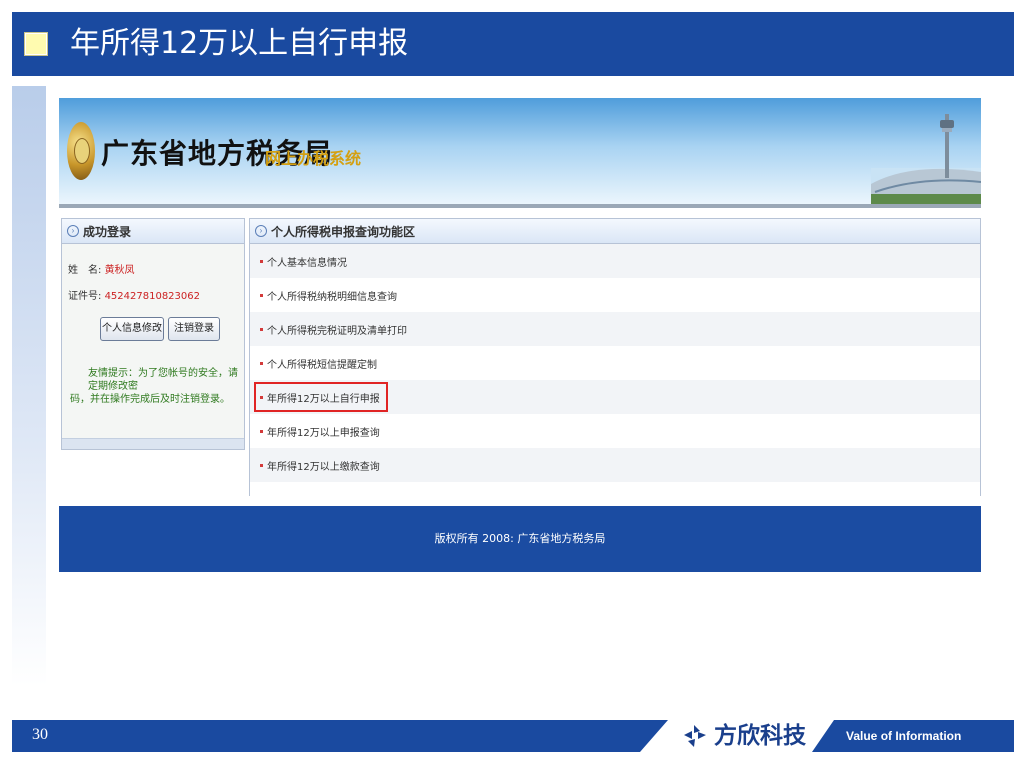  I want to click on site-footer: 版权所有 2008: 广东省地方税务局, so click(520, 539).